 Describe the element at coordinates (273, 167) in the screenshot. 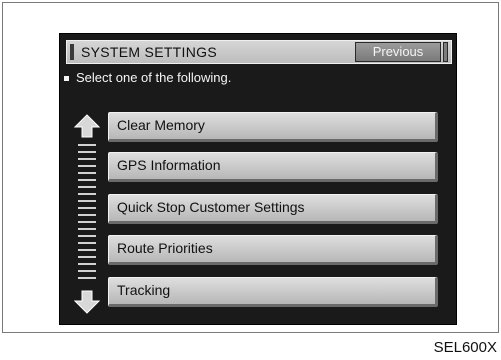

I see `menu-item-gps-information: GPS Information` at that location.